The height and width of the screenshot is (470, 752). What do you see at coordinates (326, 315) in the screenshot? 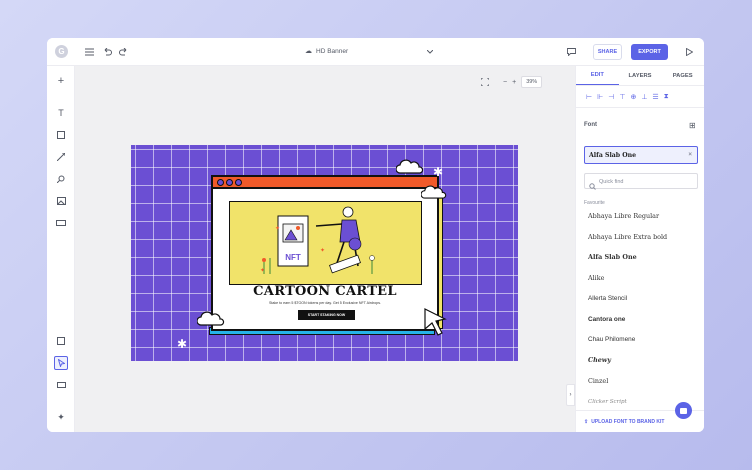
I see `cta-button: START STAKING NOW` at bounding box center [326, 315].